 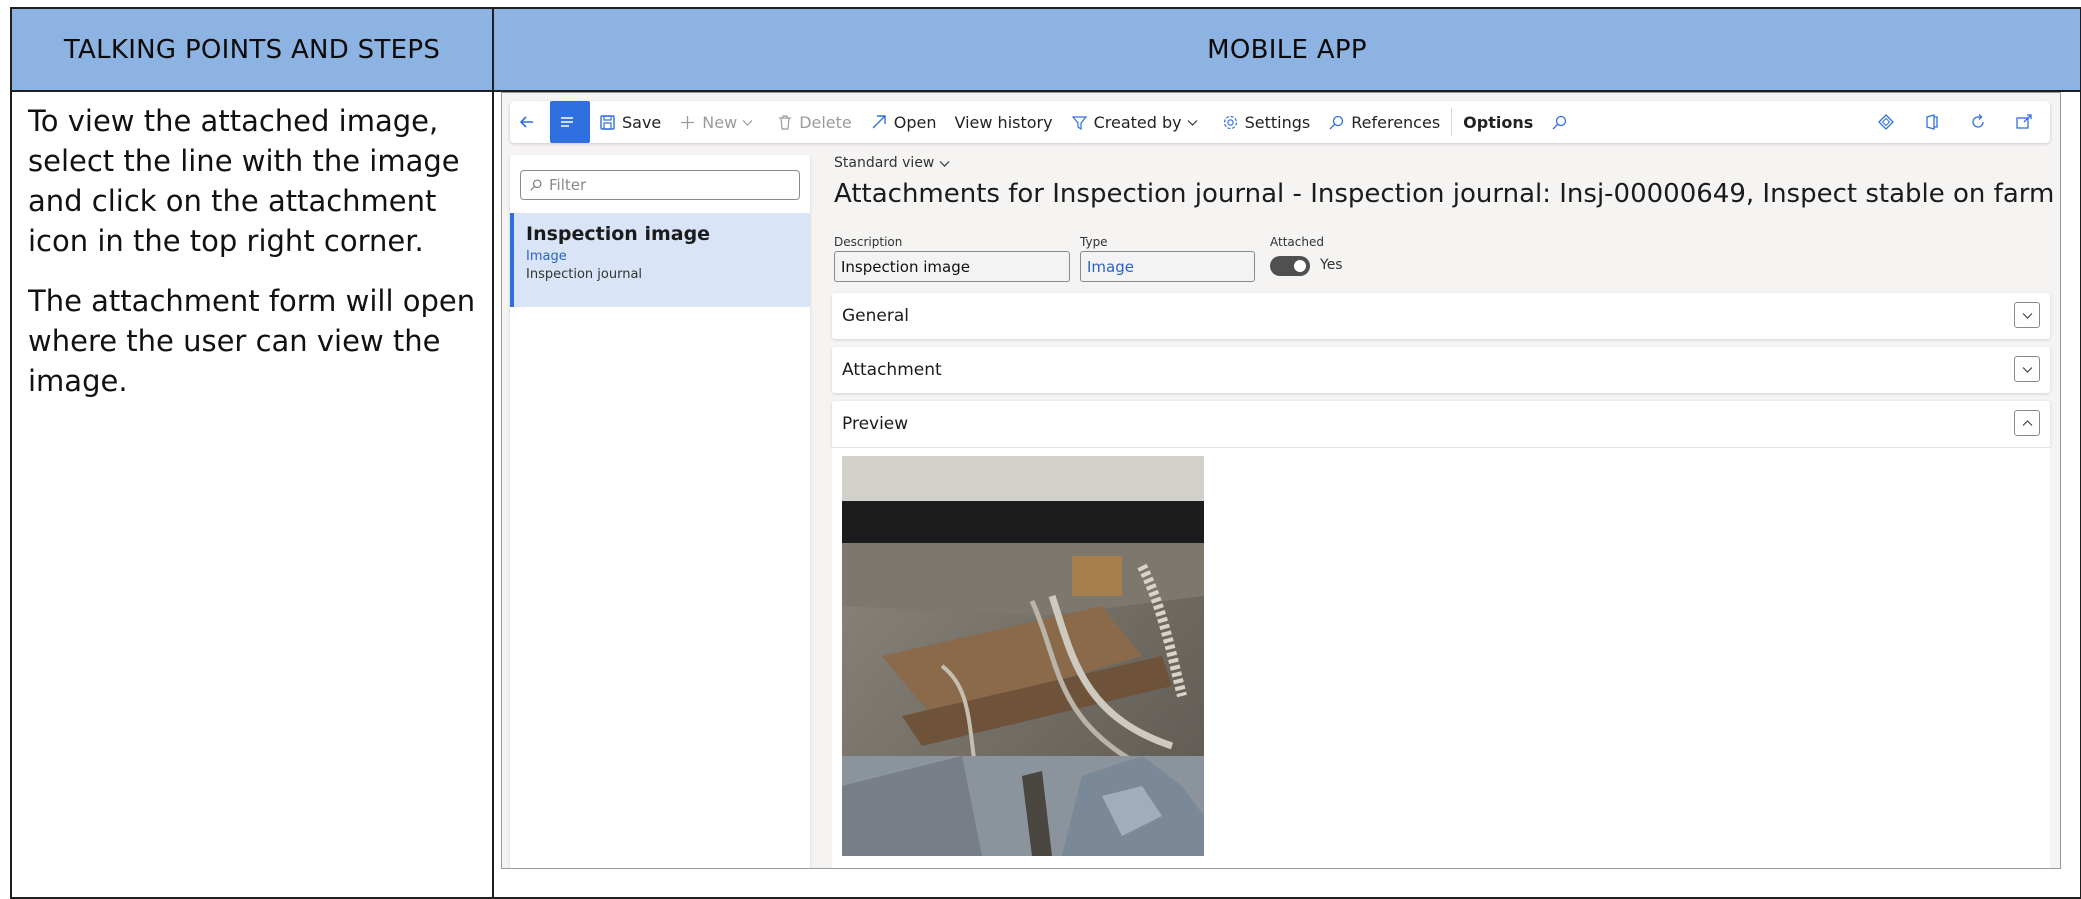 I want to click on attached-toggle, so click(x=1290, y=266).